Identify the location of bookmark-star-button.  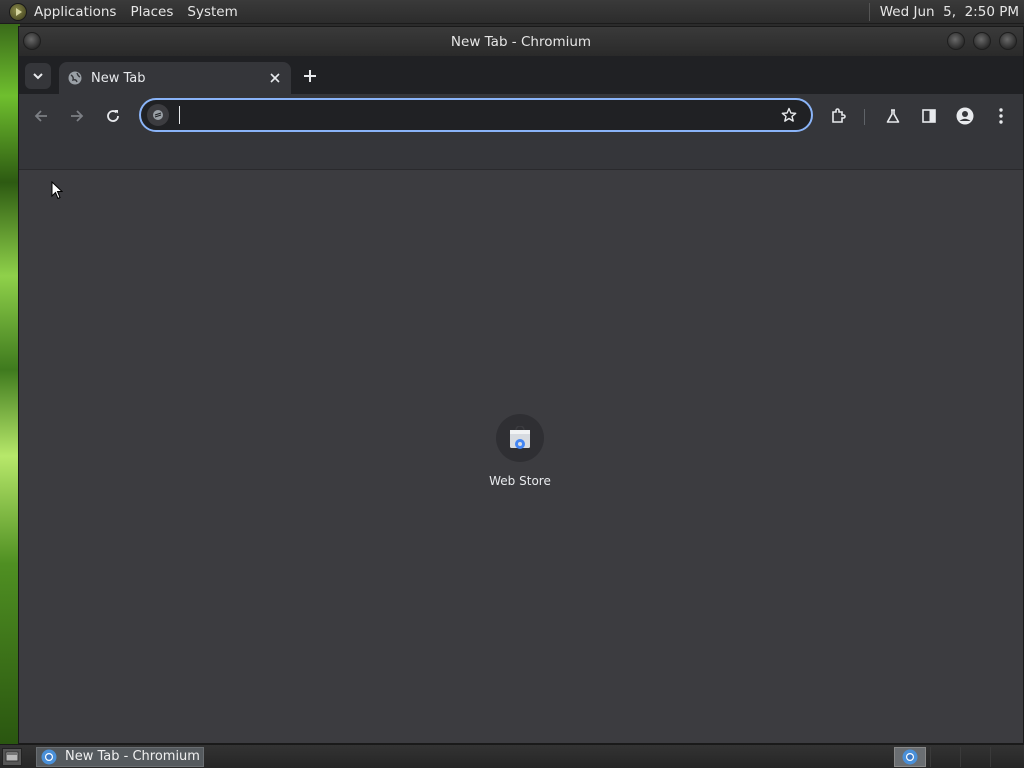
(789, 115).